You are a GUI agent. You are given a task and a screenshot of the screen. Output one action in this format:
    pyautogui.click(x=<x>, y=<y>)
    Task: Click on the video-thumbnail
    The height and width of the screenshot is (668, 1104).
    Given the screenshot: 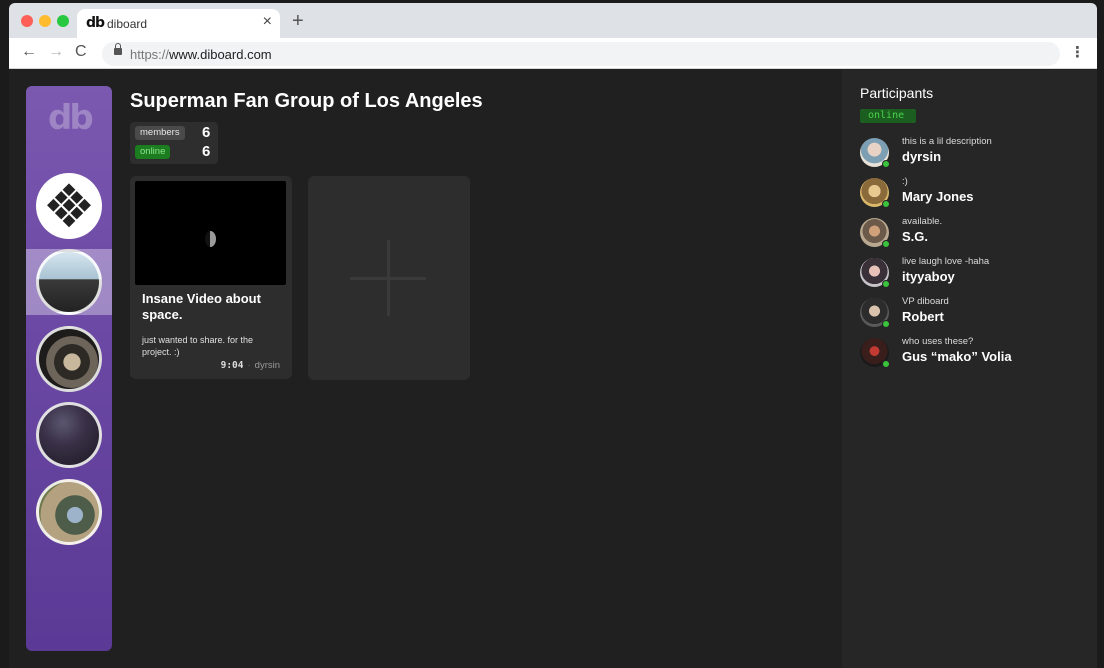 What is the action you would take?
    pyautogui.click(x=210, y=233)
    